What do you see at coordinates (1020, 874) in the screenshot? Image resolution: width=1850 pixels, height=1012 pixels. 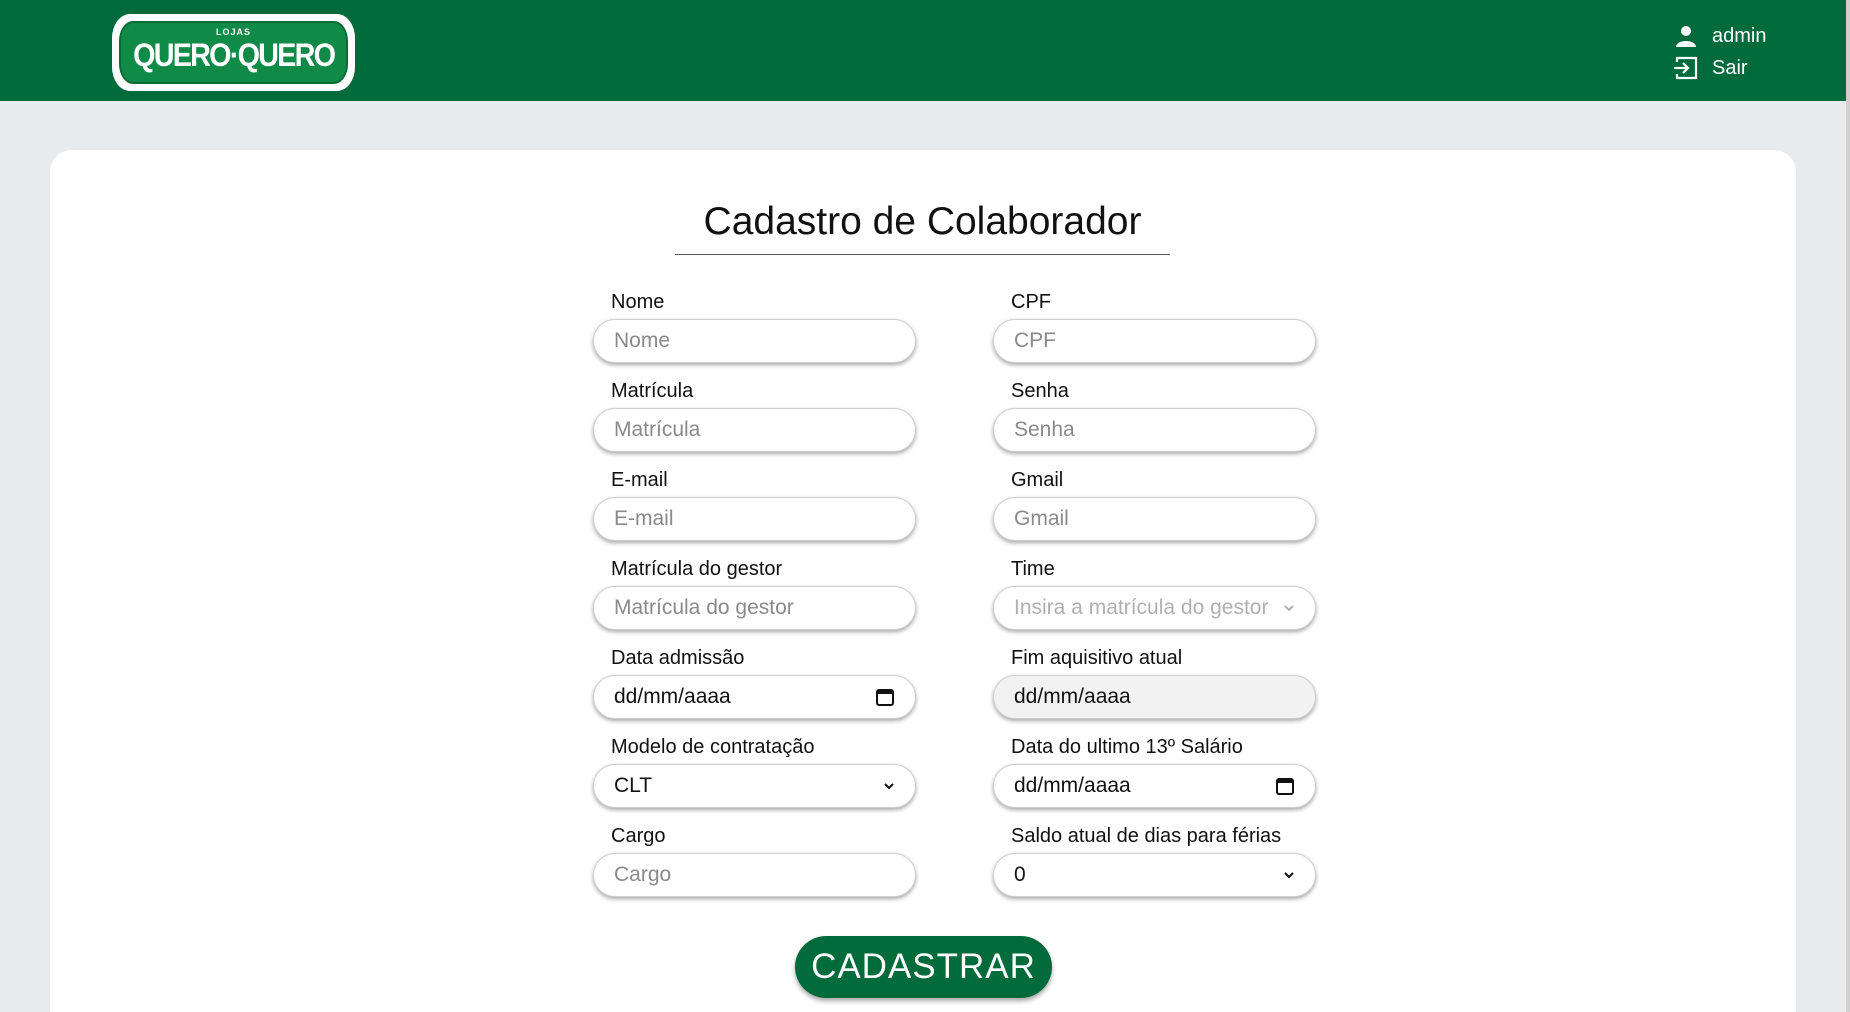 I see `saldo-ferias-value: 0` at bounding box center [1020, 874].